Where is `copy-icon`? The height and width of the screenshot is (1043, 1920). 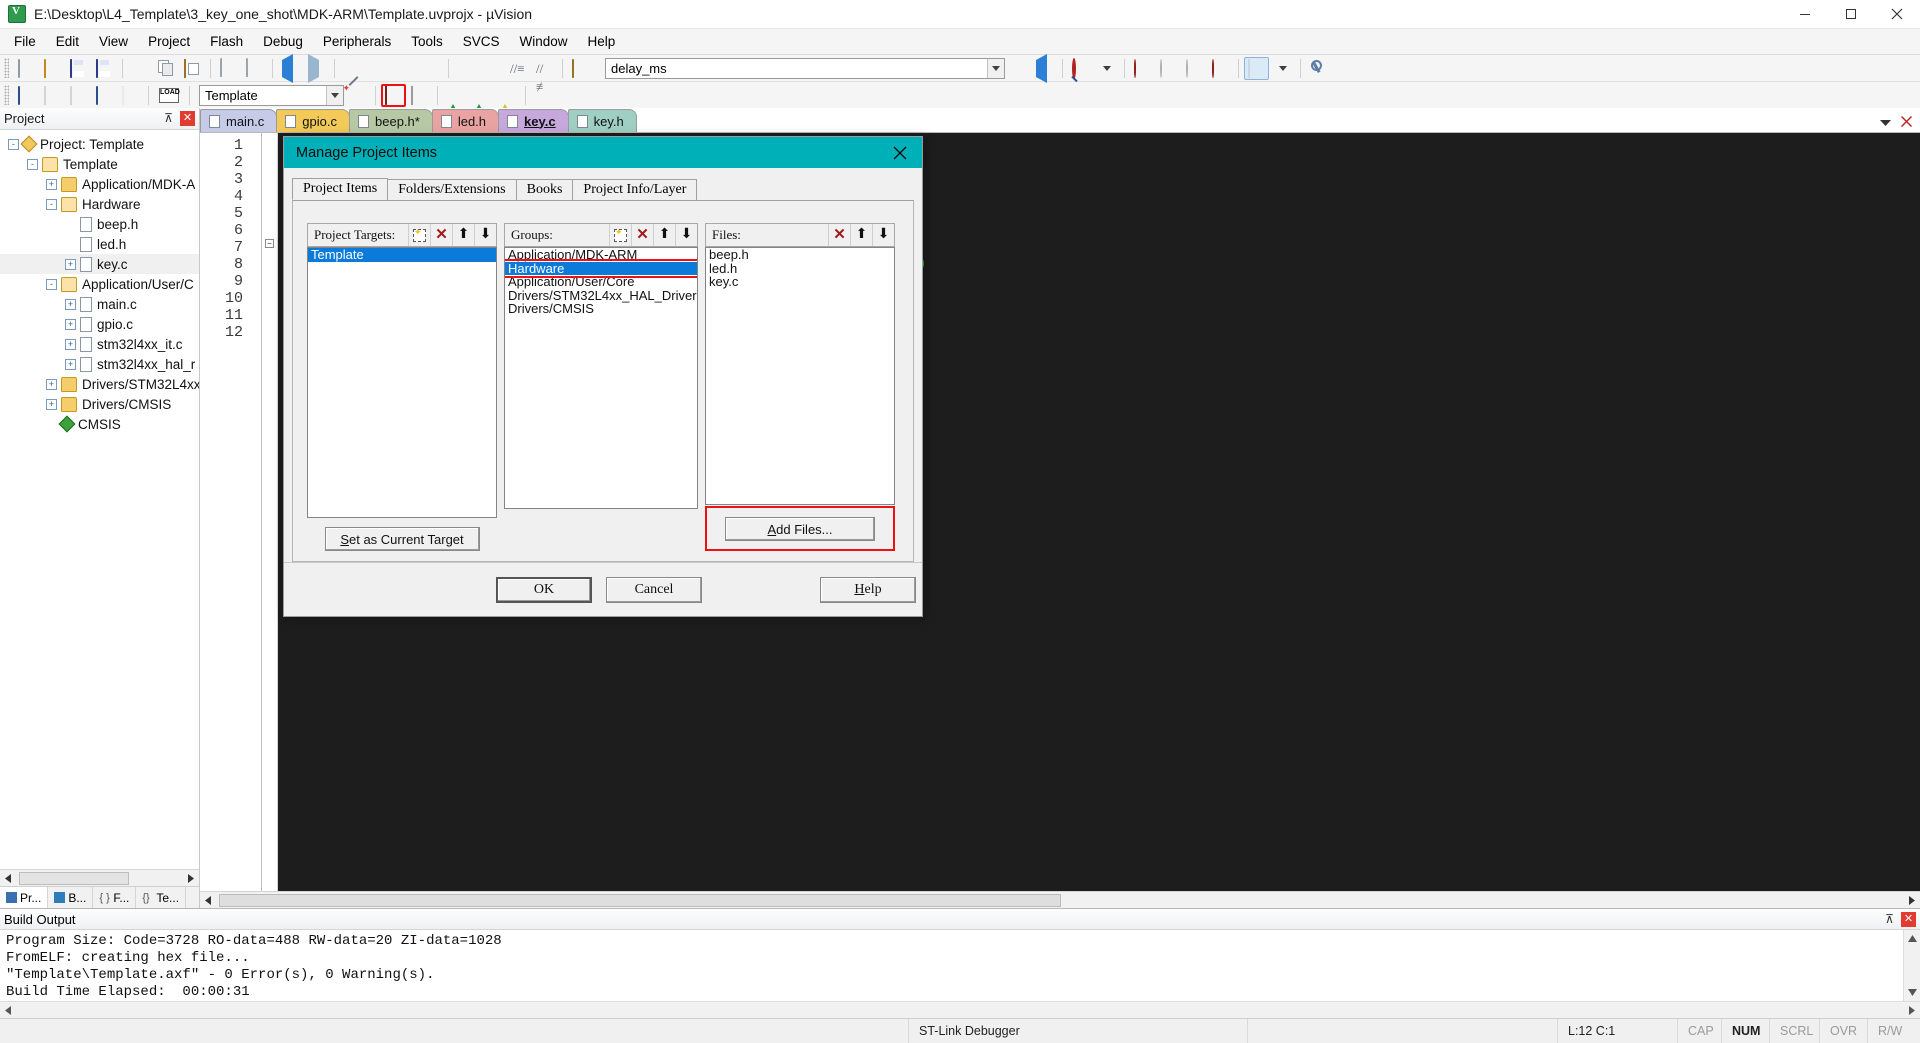 copy-icon is located at coordinates (166, 68).